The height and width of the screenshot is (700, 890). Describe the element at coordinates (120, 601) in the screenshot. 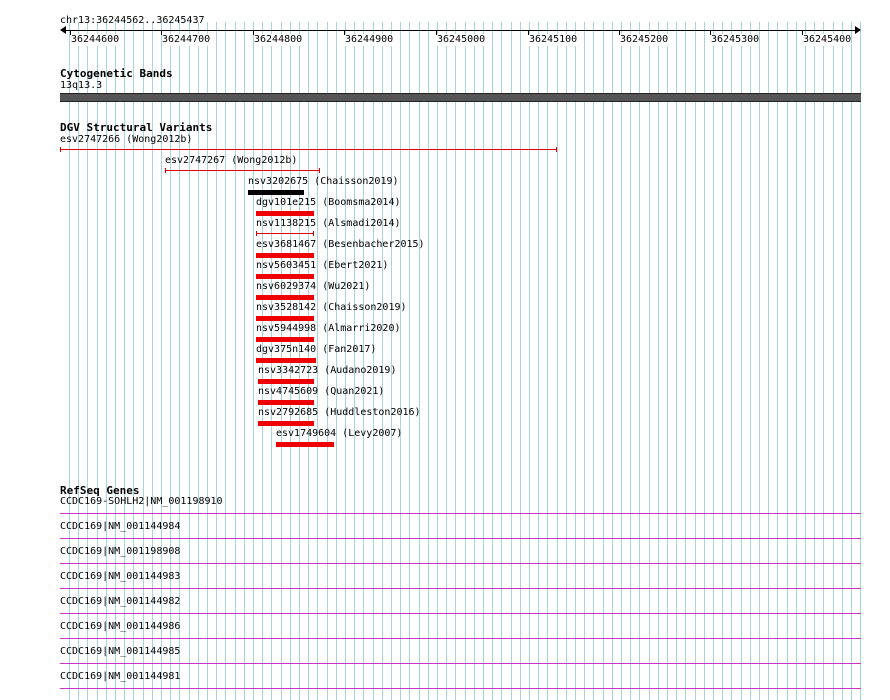

I see `gene-label: CCDC169|NM_001144982` at that location.